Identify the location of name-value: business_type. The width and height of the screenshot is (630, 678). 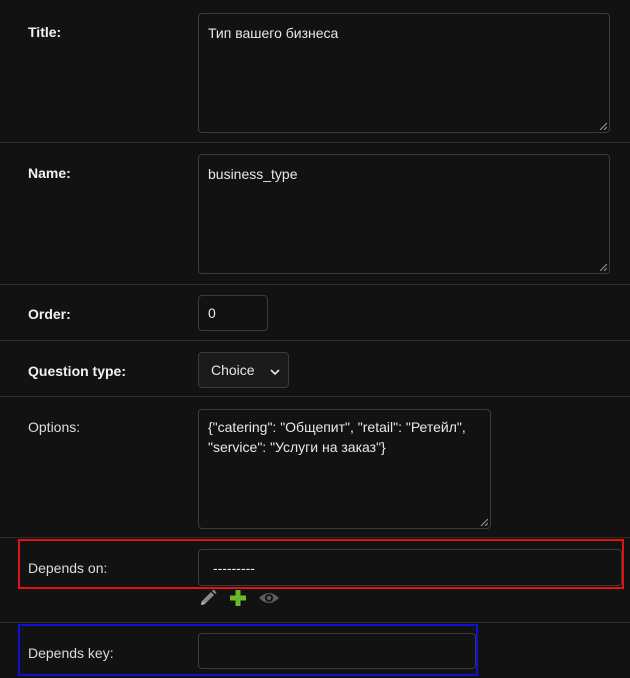
(253, 174).